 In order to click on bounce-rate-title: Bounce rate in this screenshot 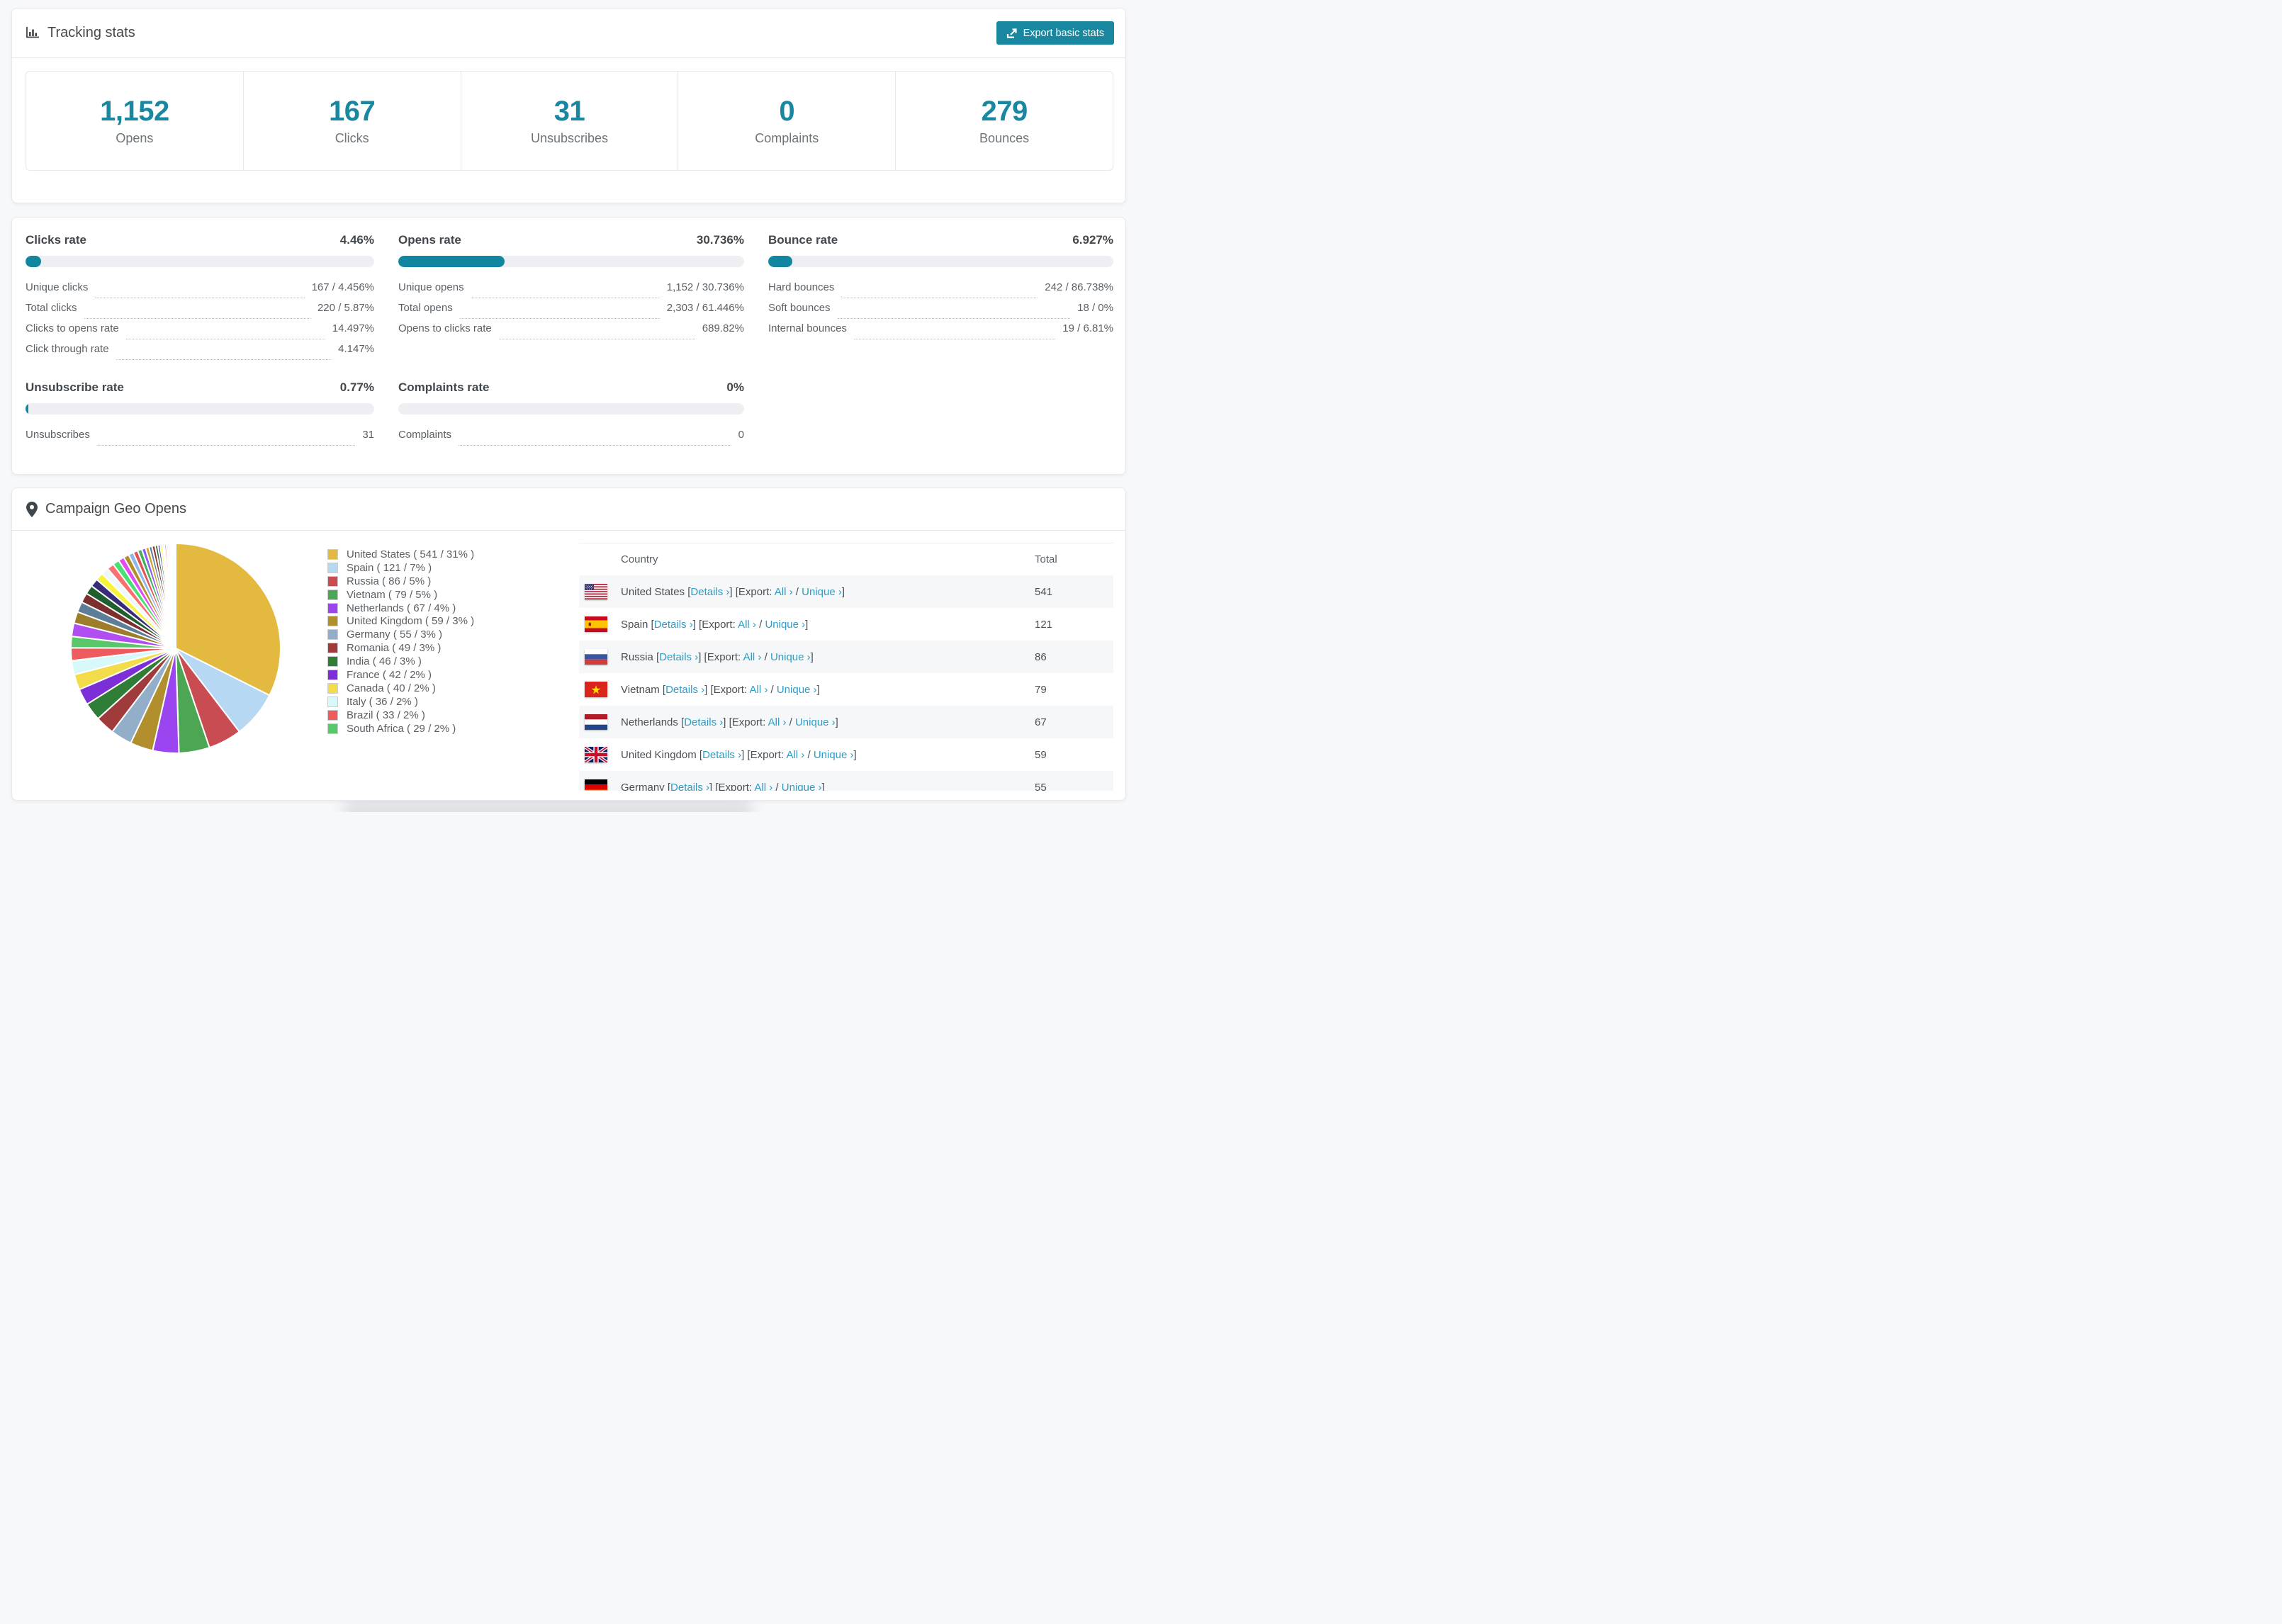, I will do `click(803, 240)`.